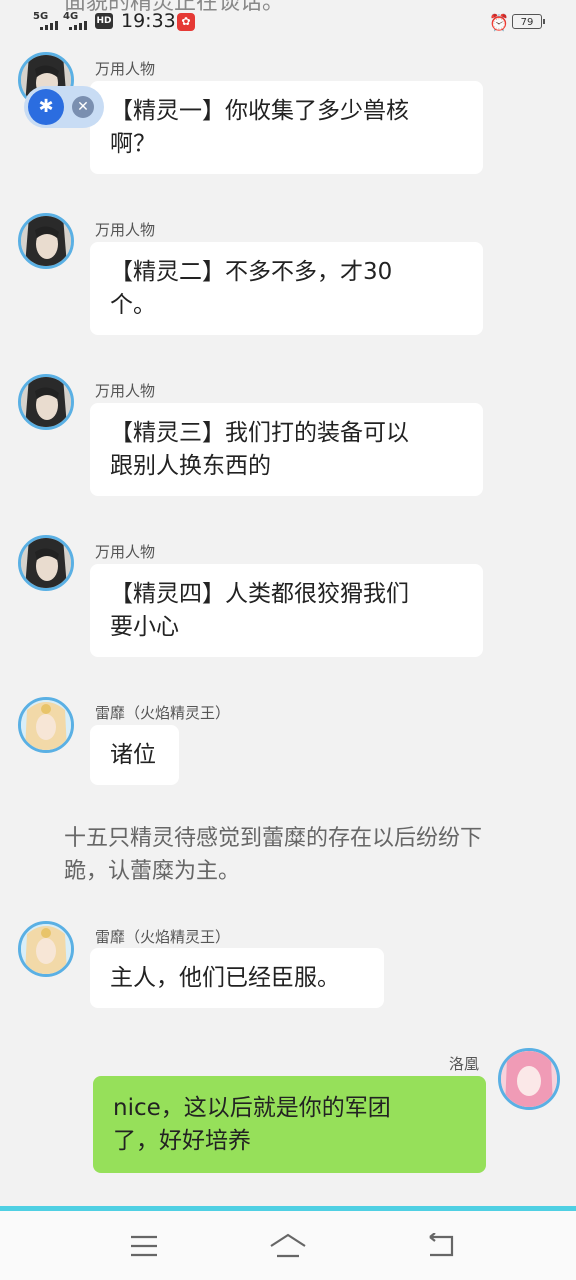 Image resolution: width=576 pixels, height=1280 pixels. Describe the element at coordinates (286, 449) in the screenshot. I see `message-bubble: 【精灵三】我们打的装备可以 跟别人换东西的` at that location.